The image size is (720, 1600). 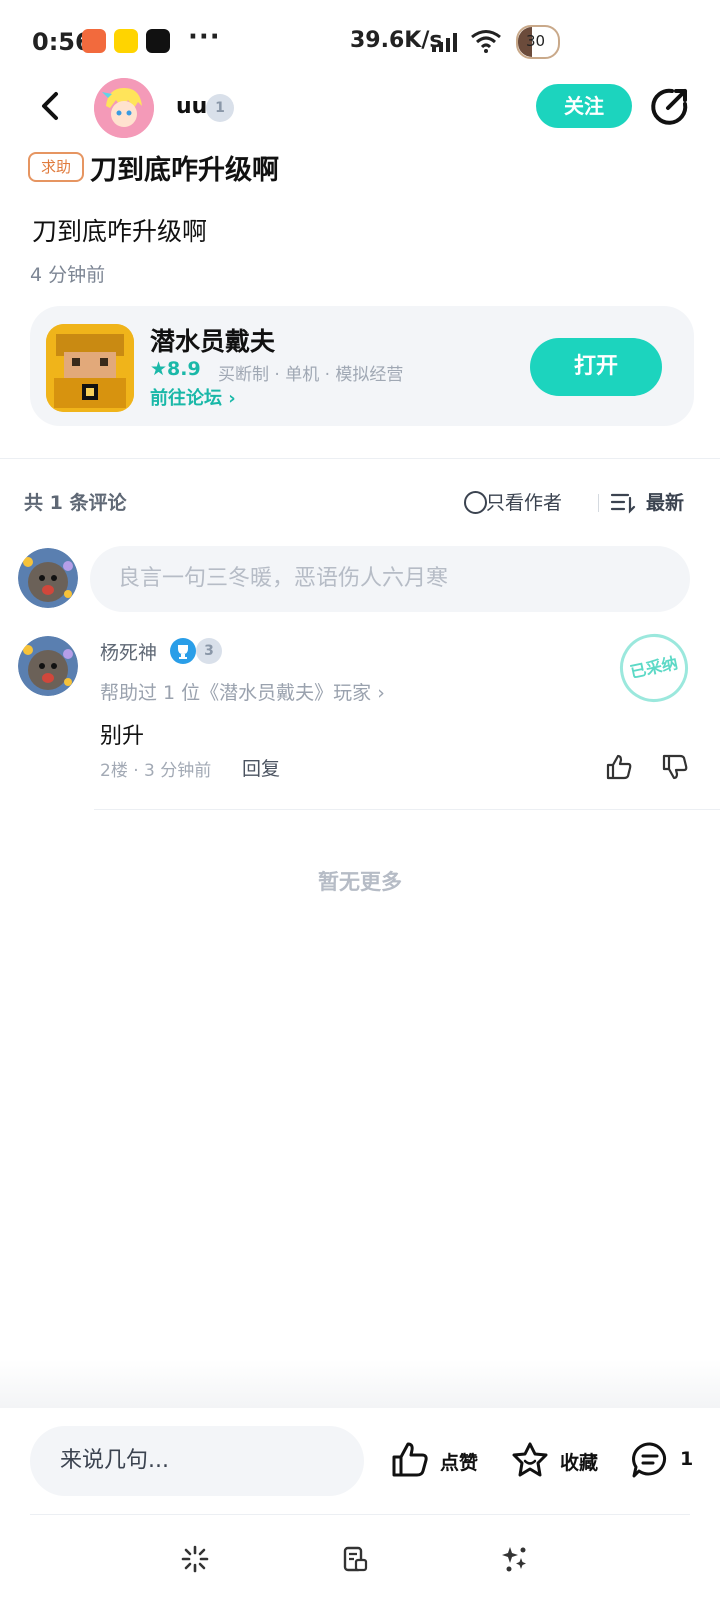 What do you see at coordinates (48, 578) in the screenshot?
I see `my-avatar` at bounding box center [48, 578].